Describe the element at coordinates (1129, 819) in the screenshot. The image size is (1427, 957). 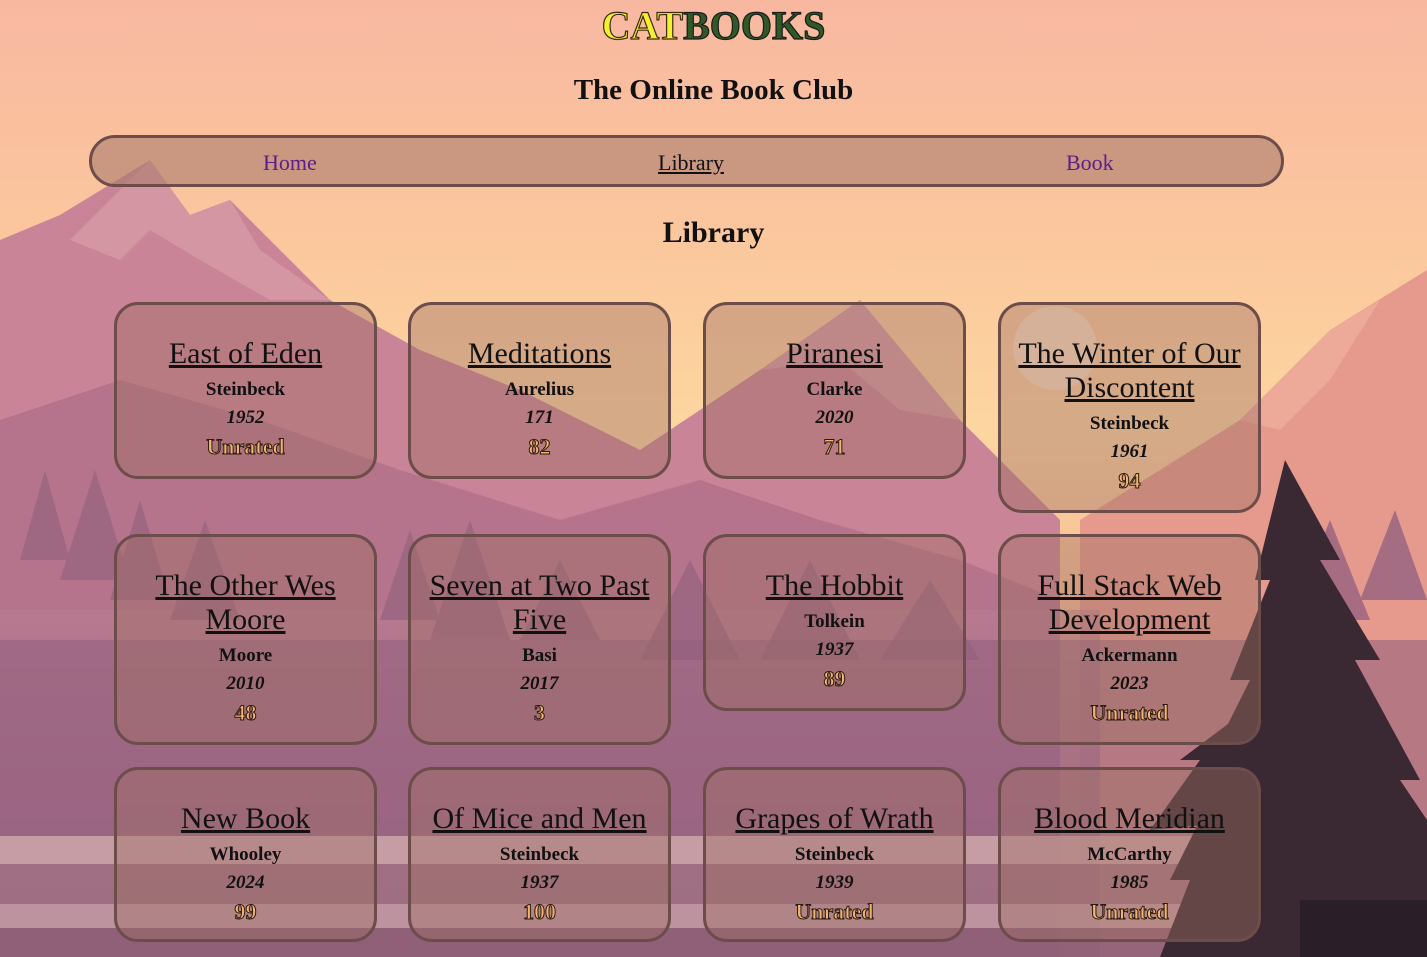
I see `book-title-link: Blood Meridian` at that location.